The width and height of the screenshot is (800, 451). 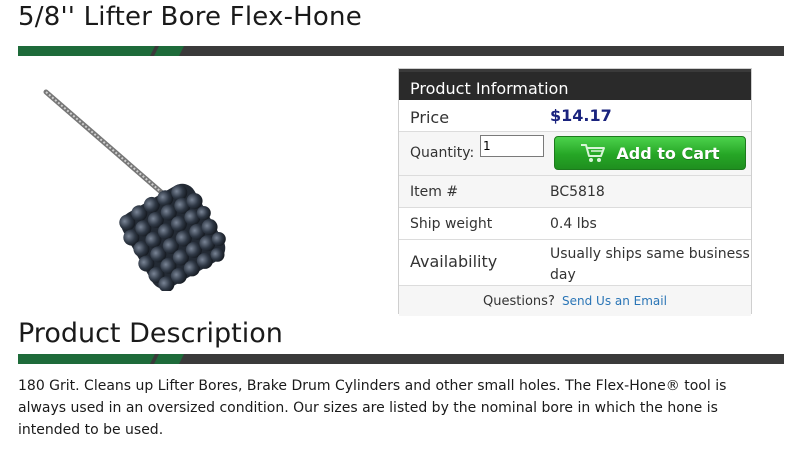 What do you see at coordinates (451, 224) in the screenshot?
I see `ship-weight-label: Ship weight` at bounding box center [451, 224].